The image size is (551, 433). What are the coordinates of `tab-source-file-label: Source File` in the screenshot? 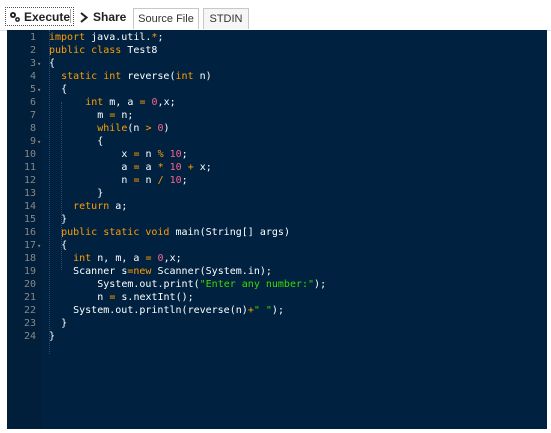 It's located at (166, 19).